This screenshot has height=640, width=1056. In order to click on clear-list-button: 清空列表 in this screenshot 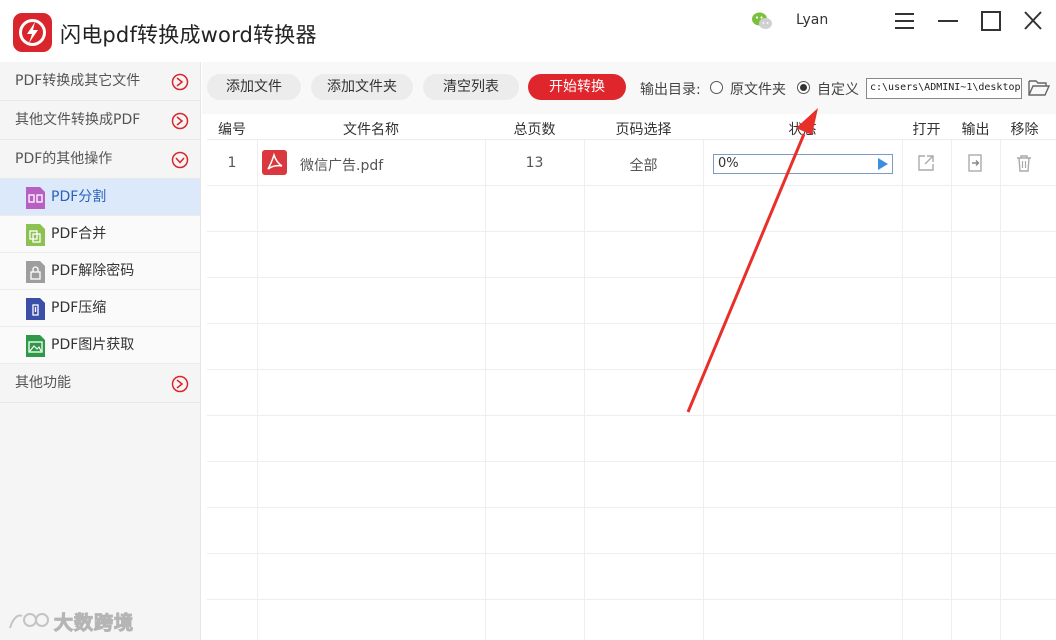, I will do `click(471, 87)`.